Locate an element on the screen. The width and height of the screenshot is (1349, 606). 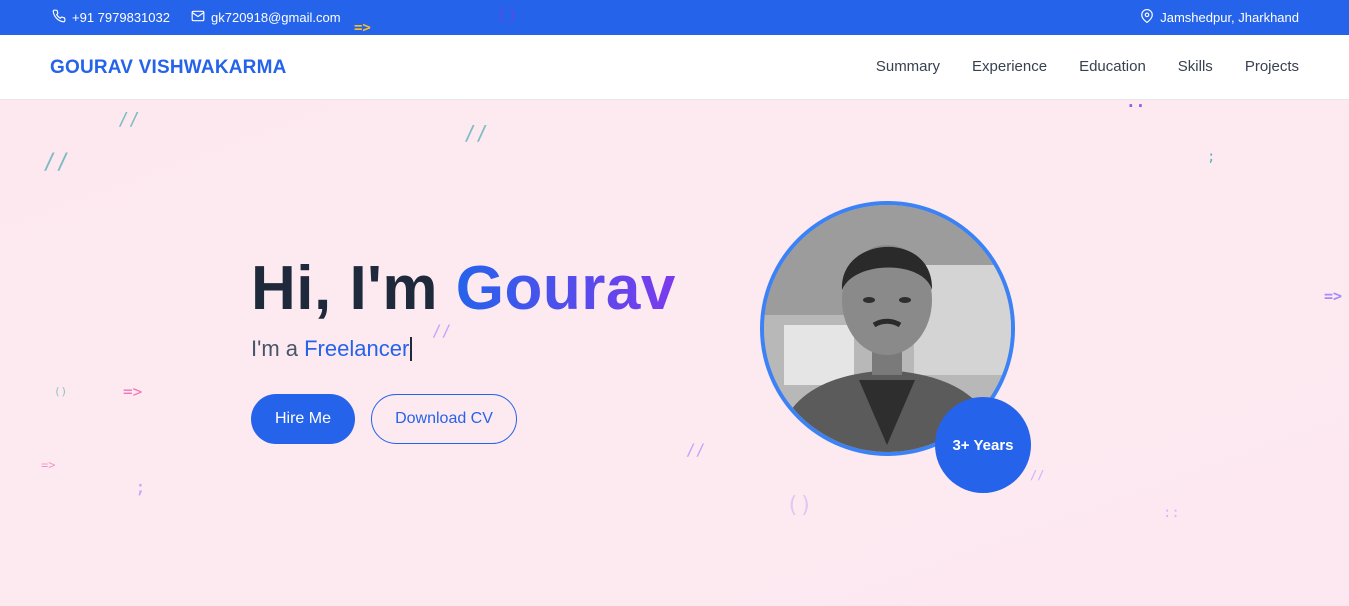
phone-contact: +91 7979831032 is located at coordinates (111, 17).